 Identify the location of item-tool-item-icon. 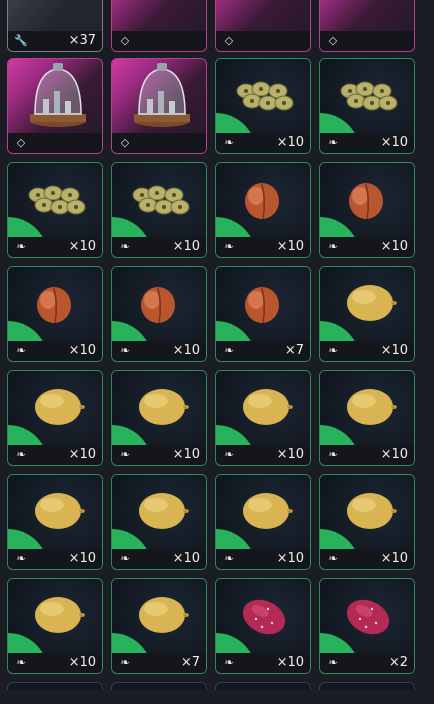
(55, 16).